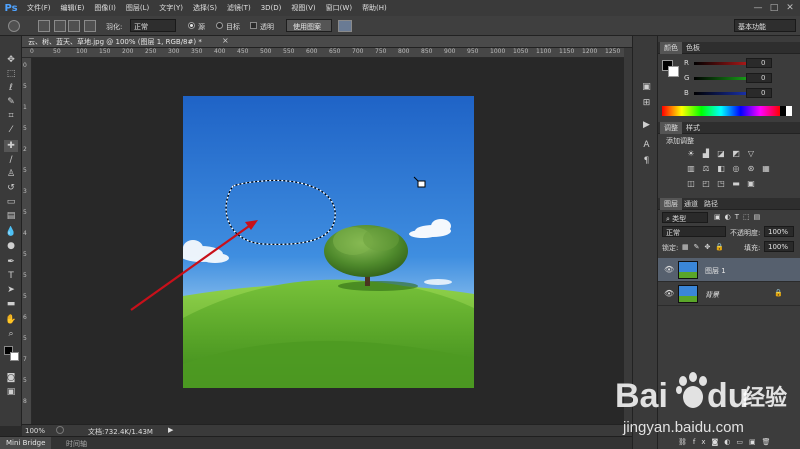  Describe the element at coordinates (39, 8) in the screenshot. I see `menu-file: 文件(F)` at that location.